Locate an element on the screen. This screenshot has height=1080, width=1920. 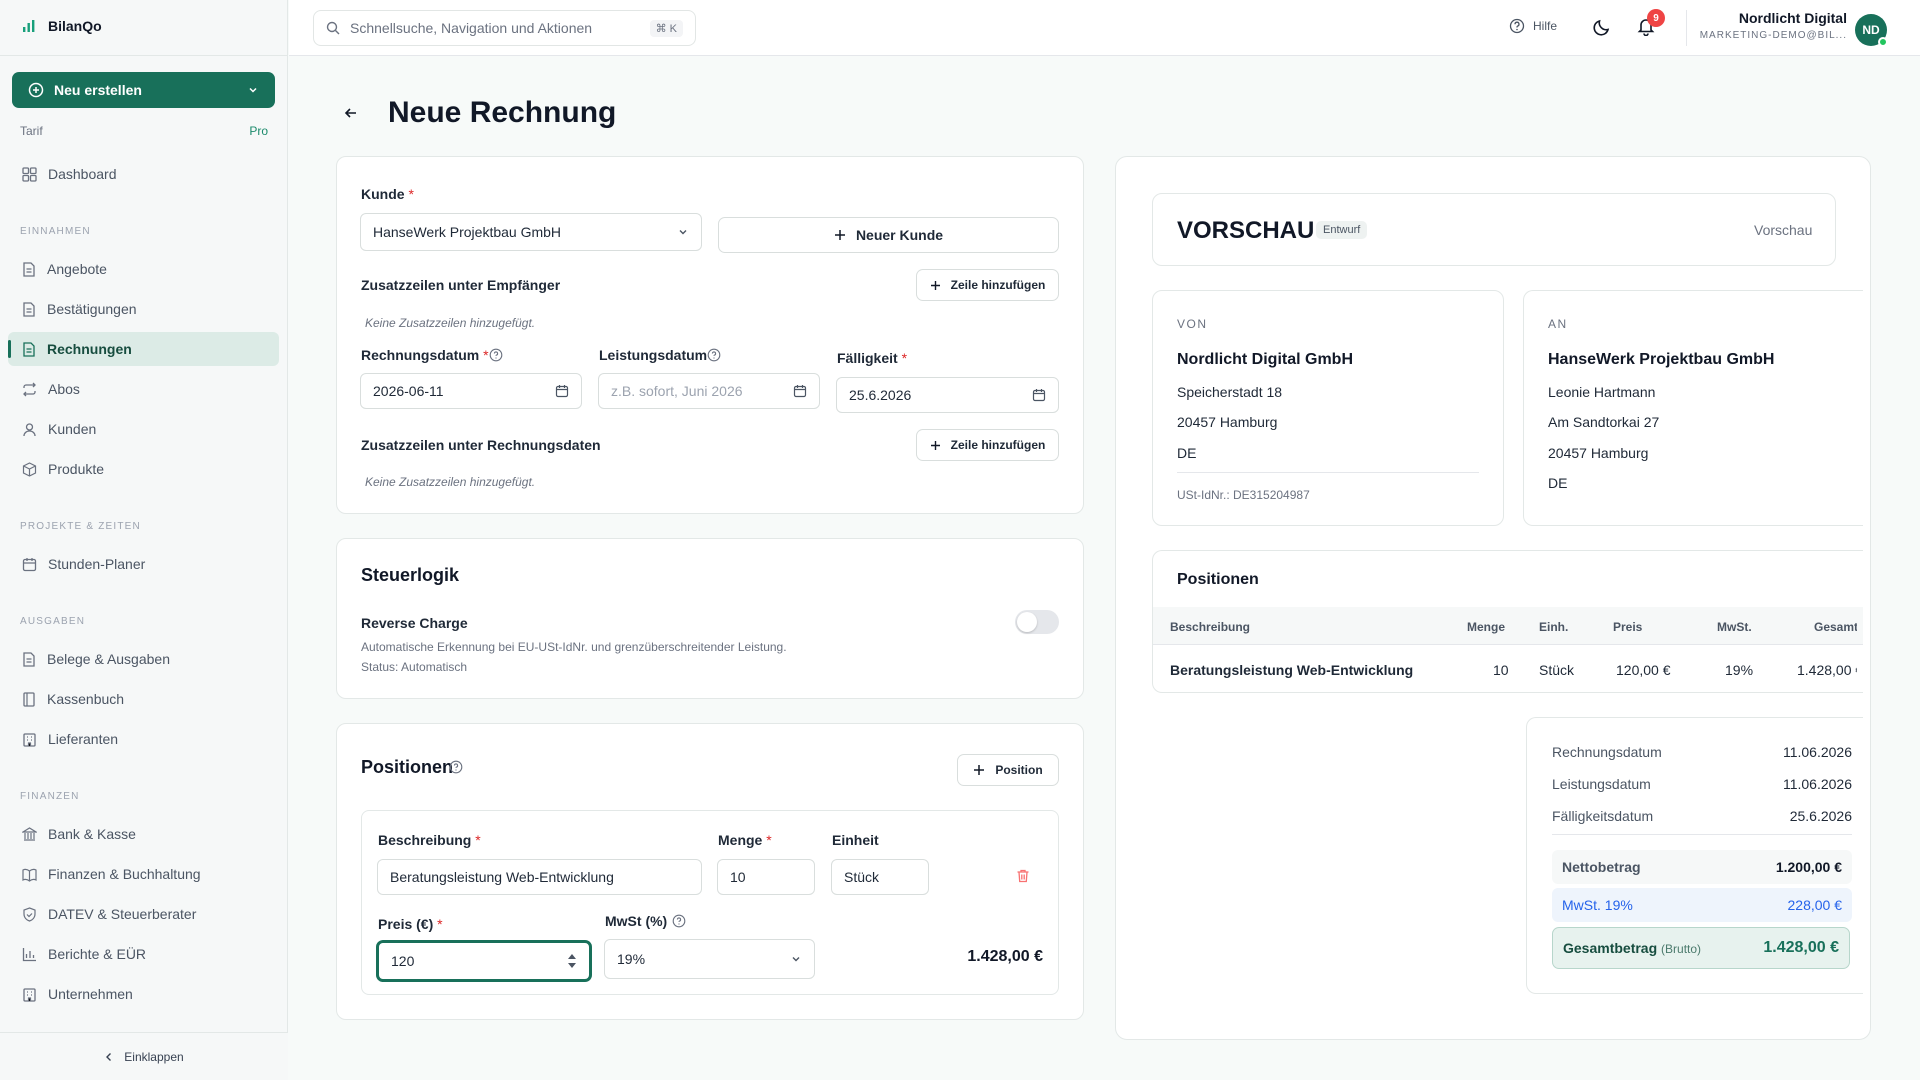
divider is located at coordinates (144, 55).